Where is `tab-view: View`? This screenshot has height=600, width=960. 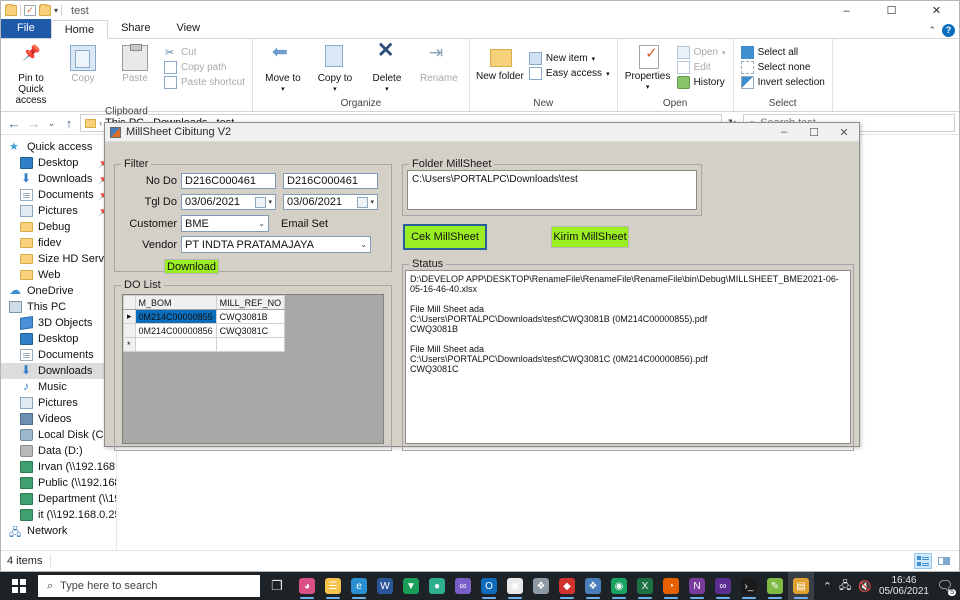 tab-view: View is located at coordinates (188, 28).